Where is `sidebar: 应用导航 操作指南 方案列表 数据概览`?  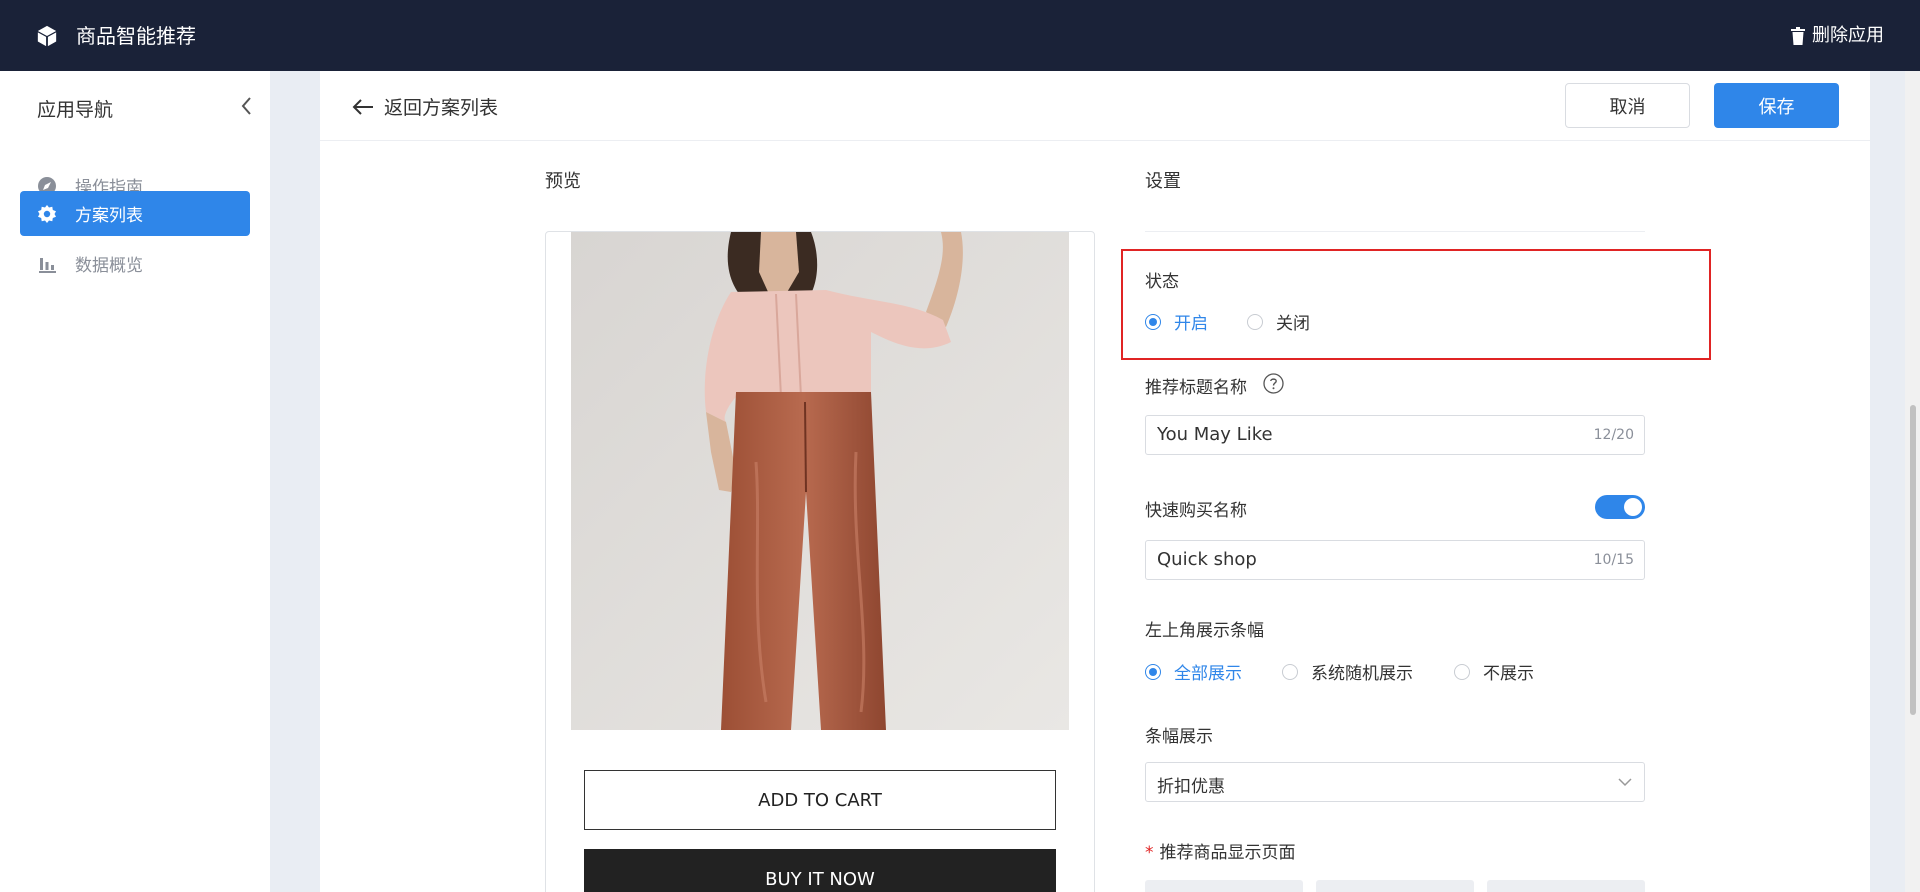 sidebar: 应用导航 操作指南 方案列表 数据概览 is located at coordinates (135, 481).